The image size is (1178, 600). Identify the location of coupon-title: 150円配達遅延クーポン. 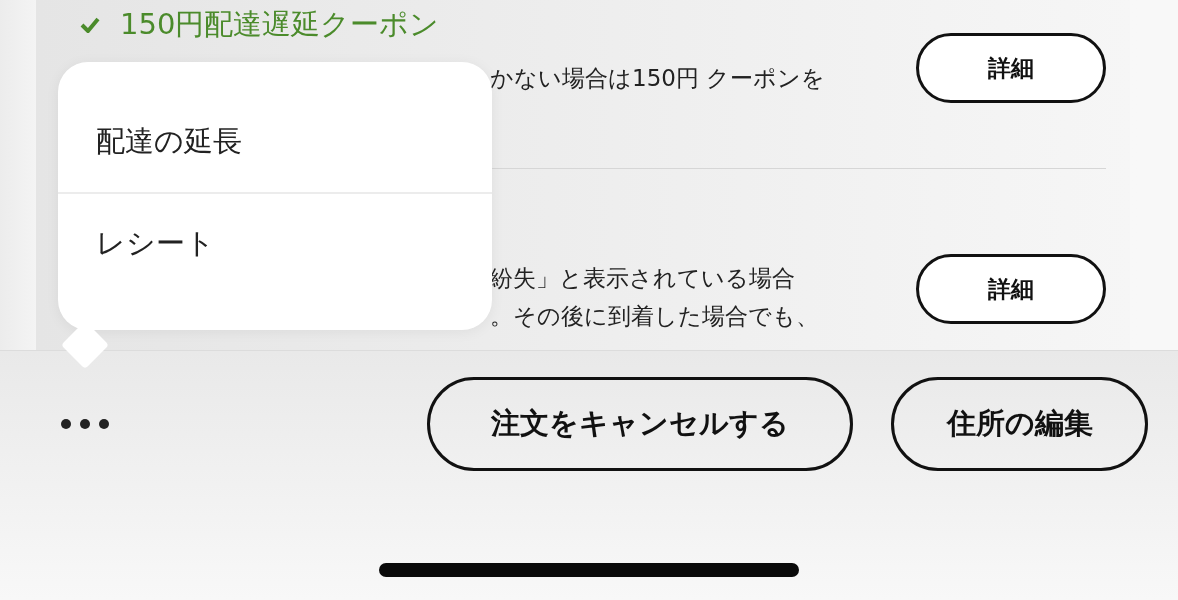
(280, 24).